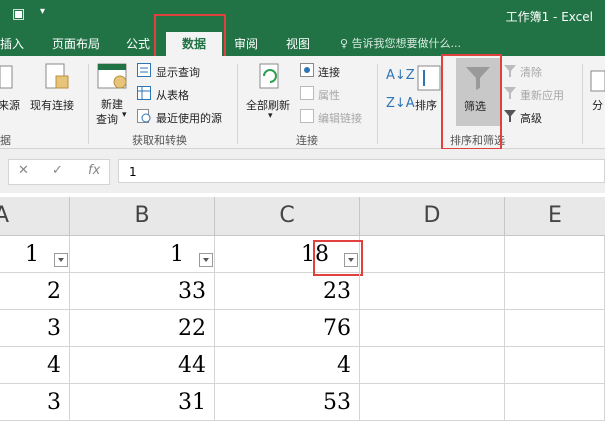 The width and height of the screenshot is (605, 424). Describe the element at coordinates (142, 291) in the screenshot. I see `cell-b2: 33` at that location.